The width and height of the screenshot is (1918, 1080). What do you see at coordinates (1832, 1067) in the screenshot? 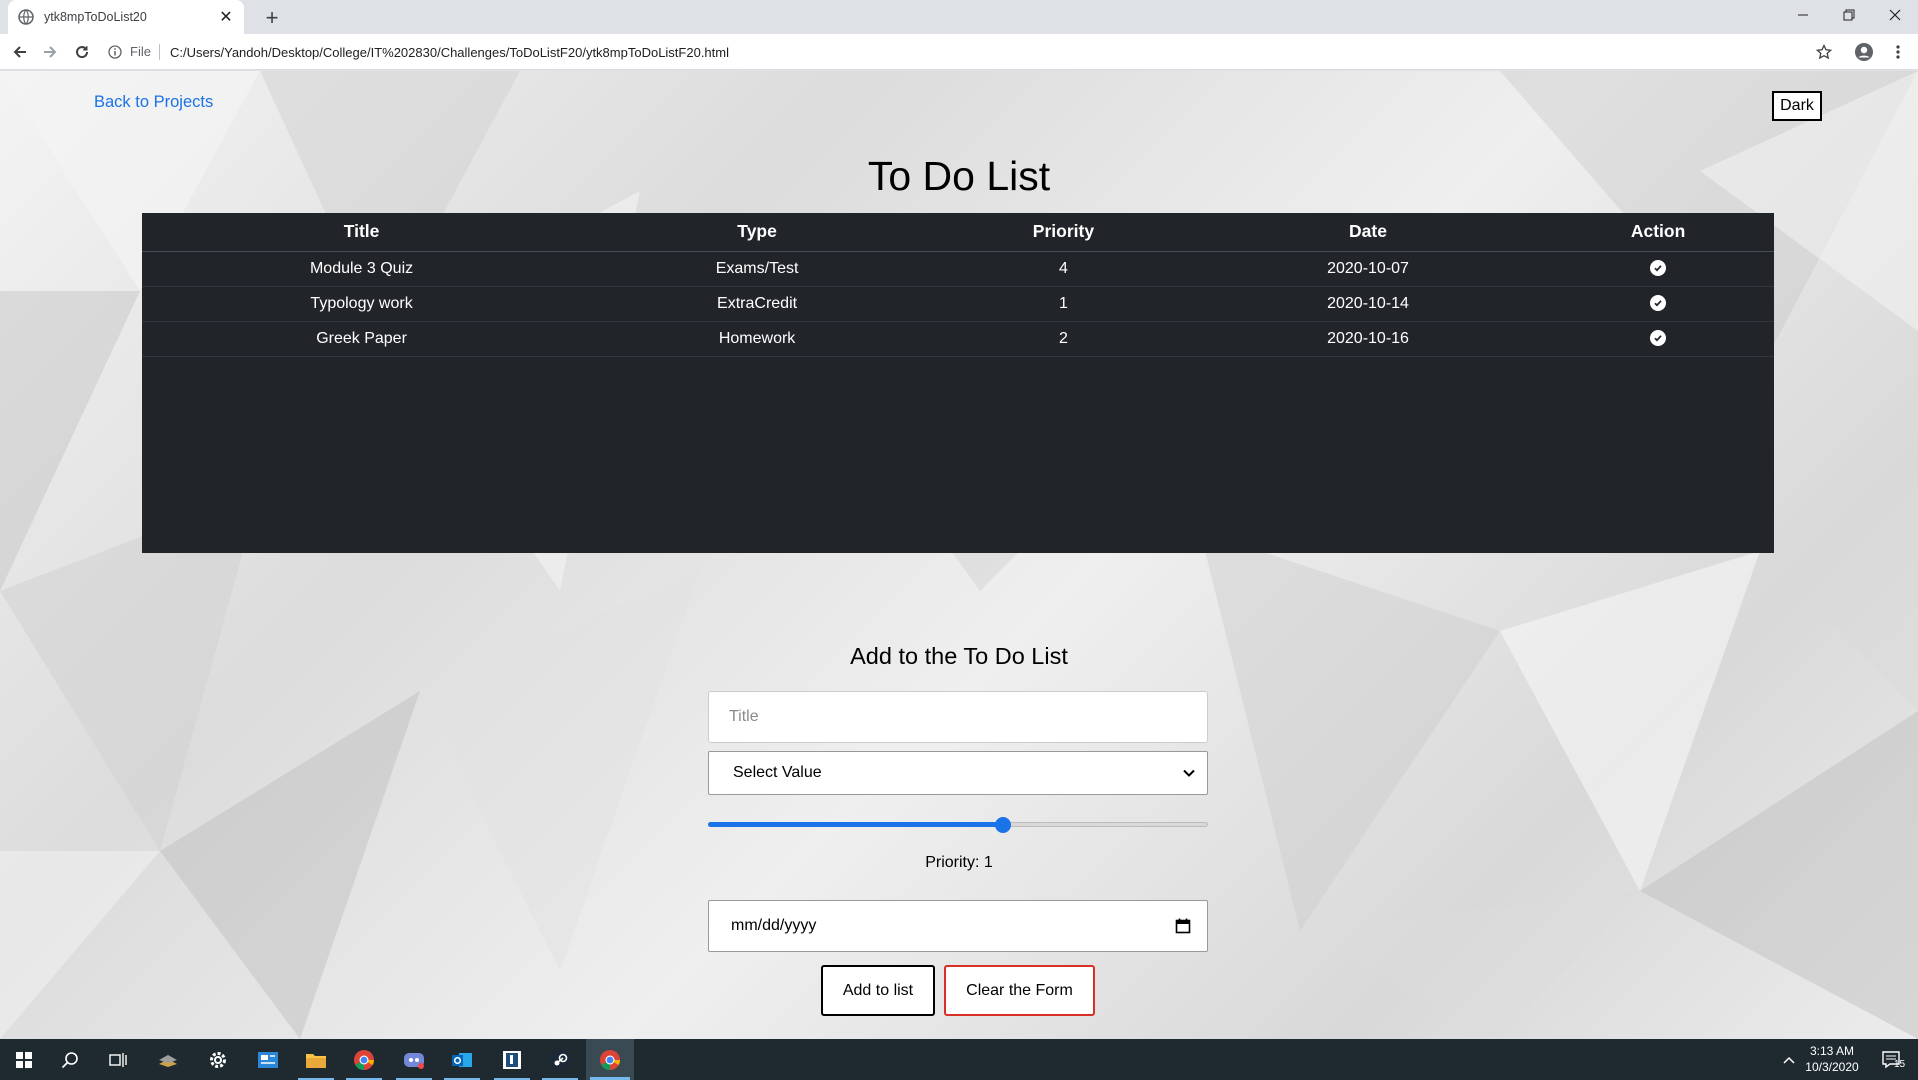
I see `clock-date: 10/3/2020` at bounding box center [1832, 1067].